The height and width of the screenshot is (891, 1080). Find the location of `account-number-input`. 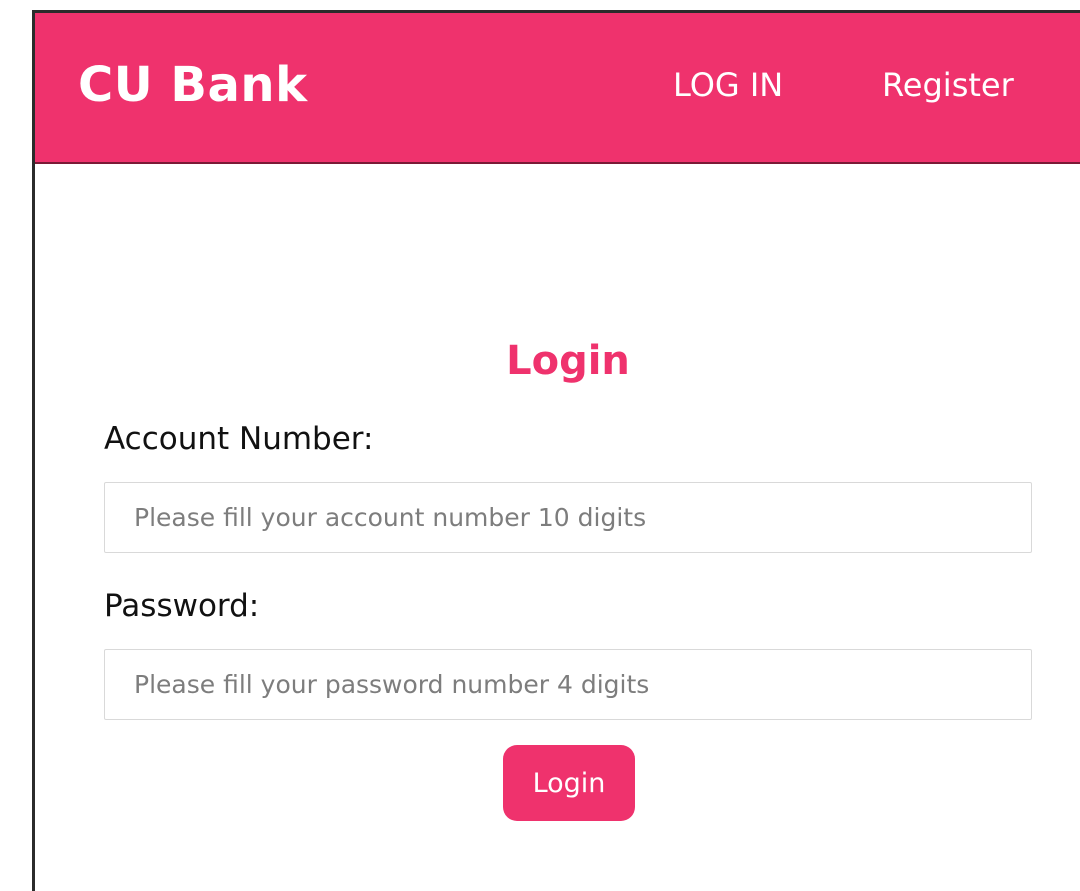

account-number-input is located at coordinates (568, 517).